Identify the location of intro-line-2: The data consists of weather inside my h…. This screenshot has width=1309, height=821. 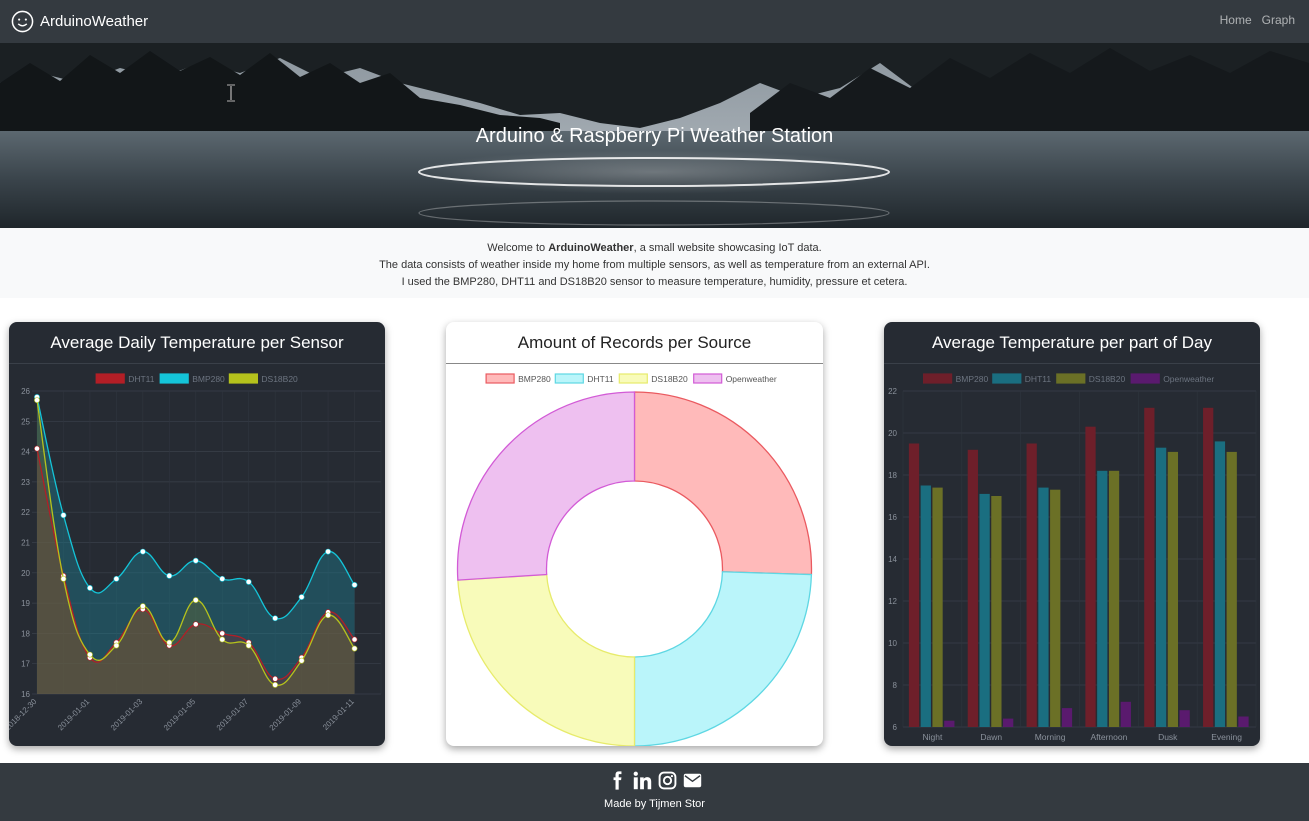
(654, 265).